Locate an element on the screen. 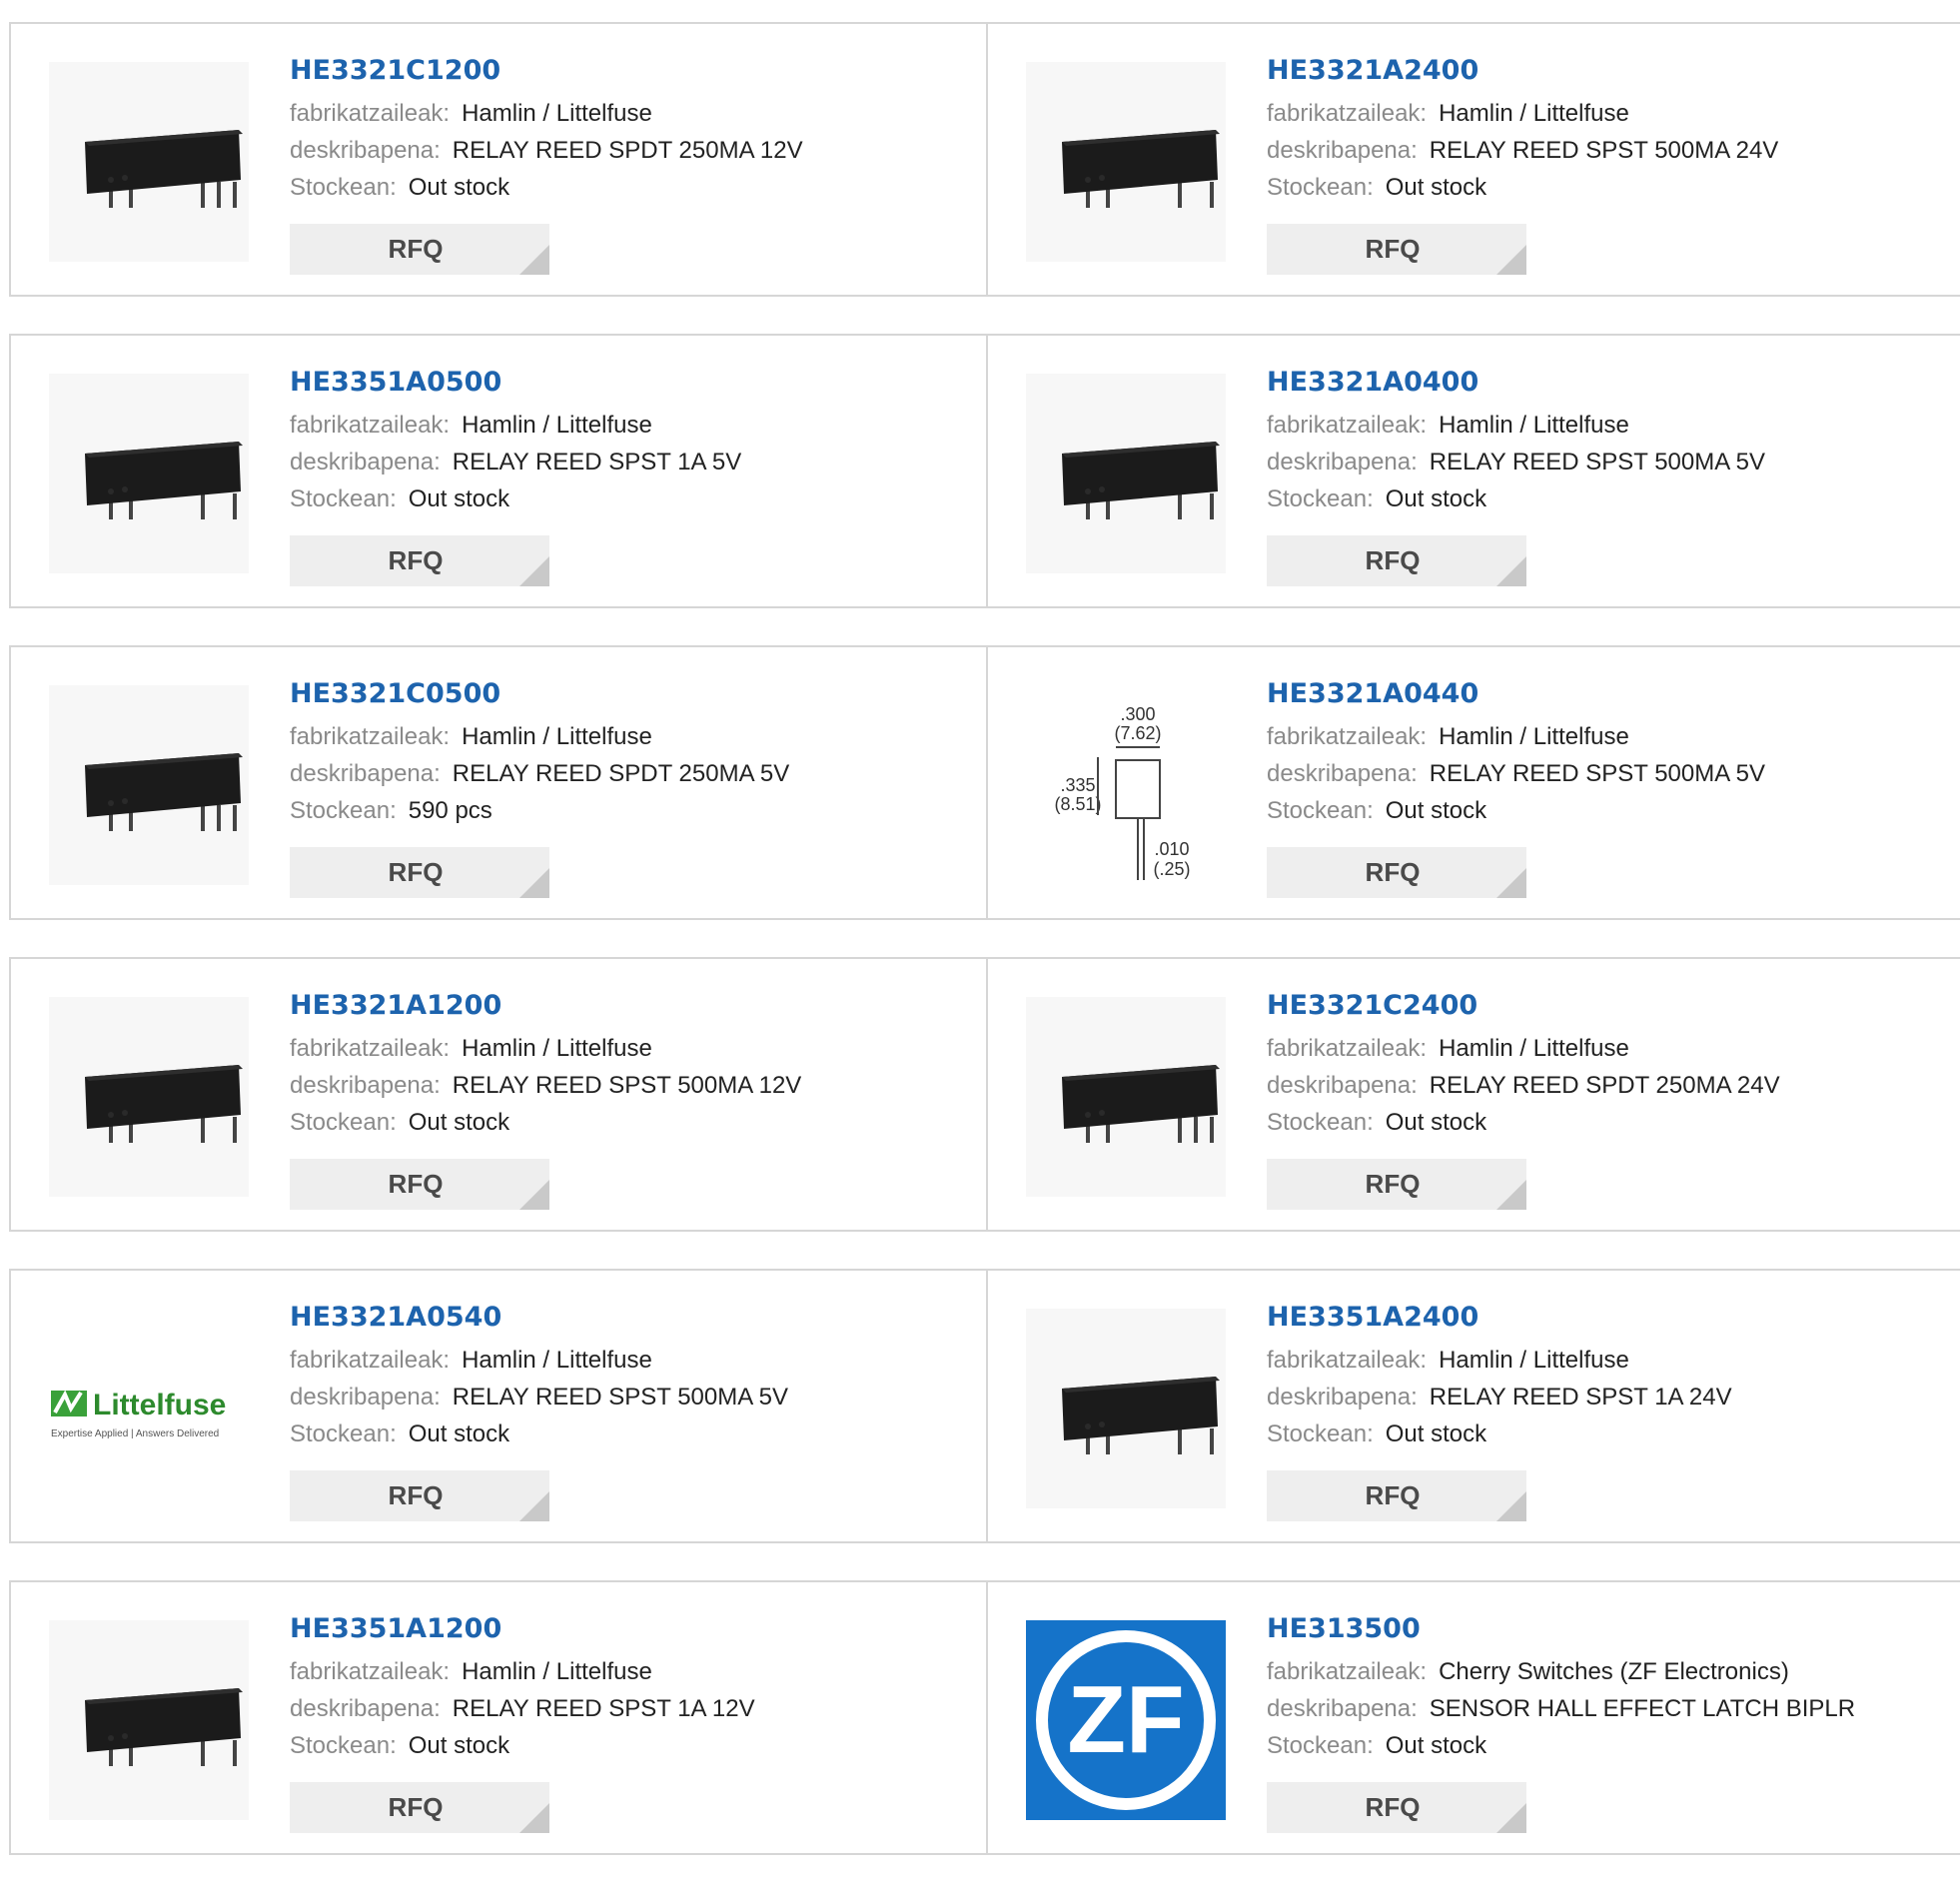 The width and height of the screenshot is (1960, 1892). description-value: RELAY REED SPDT 250MA 5V is located at coordinates (621, 773).